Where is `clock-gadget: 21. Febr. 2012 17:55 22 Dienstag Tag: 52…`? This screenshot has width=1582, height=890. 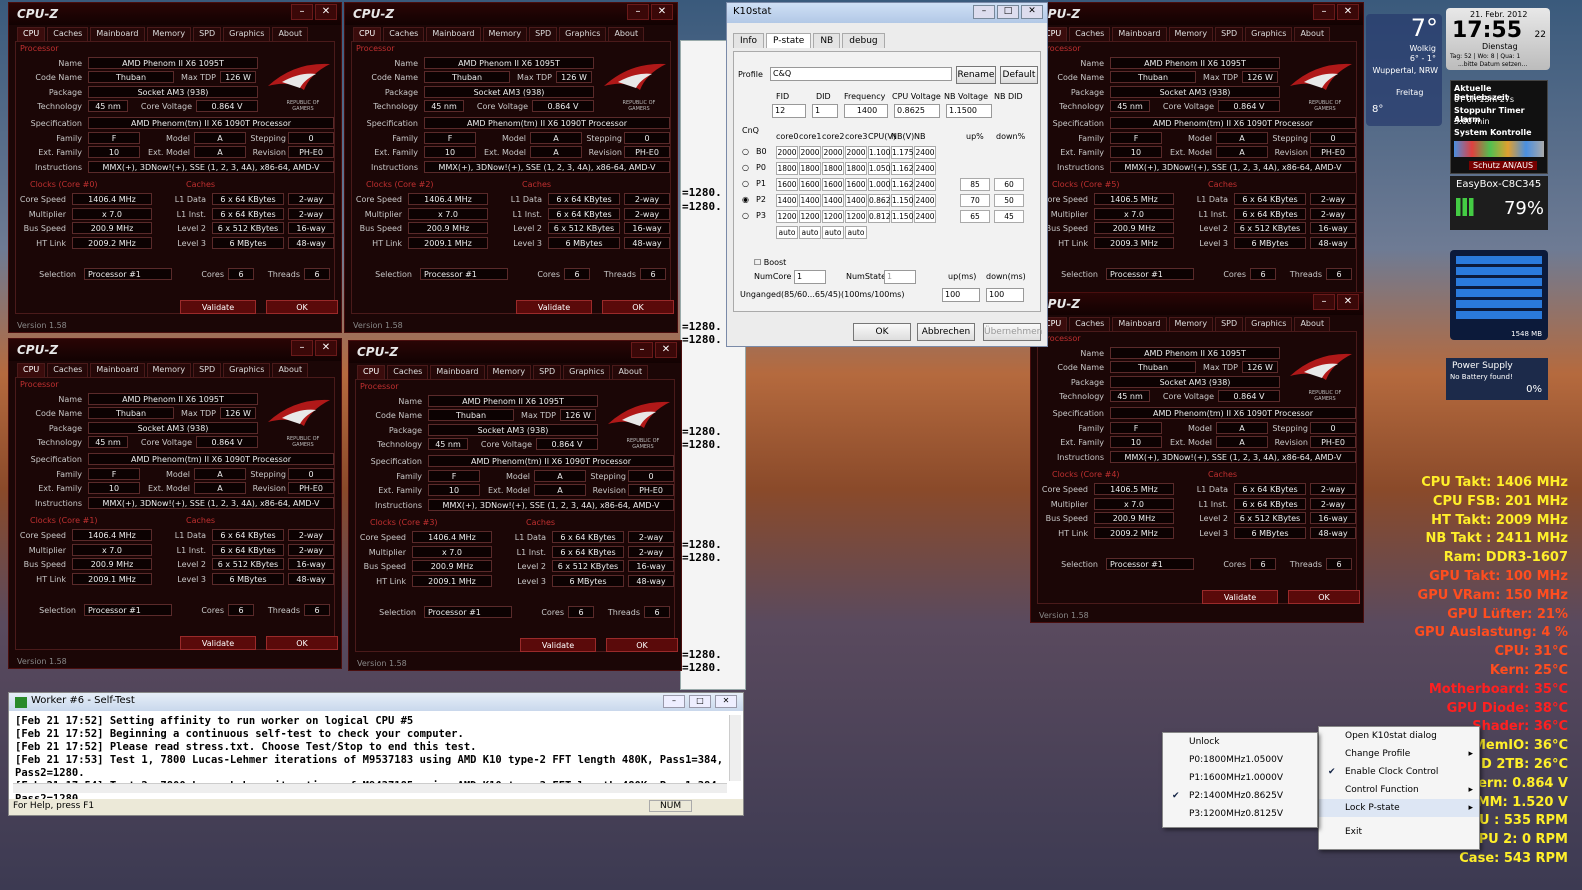
clock-gadget: 21. Febr. 2012 17:55 22 Dienstag Tag: 52… is located at coordinates (1498, 39).